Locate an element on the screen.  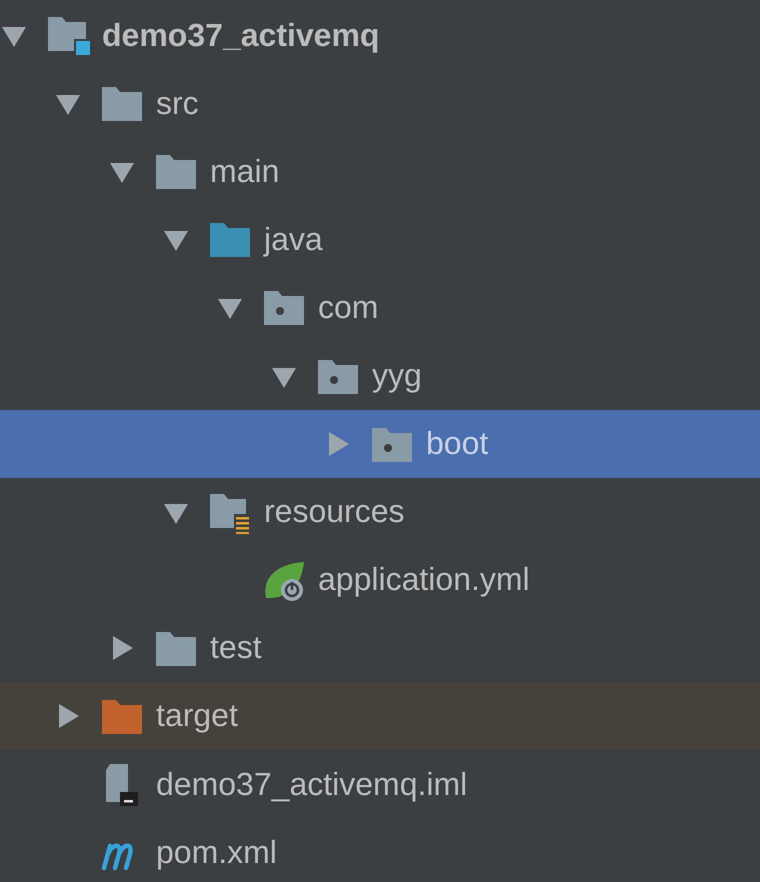
tree-item-label: resources is located at coordinates (334, 511).